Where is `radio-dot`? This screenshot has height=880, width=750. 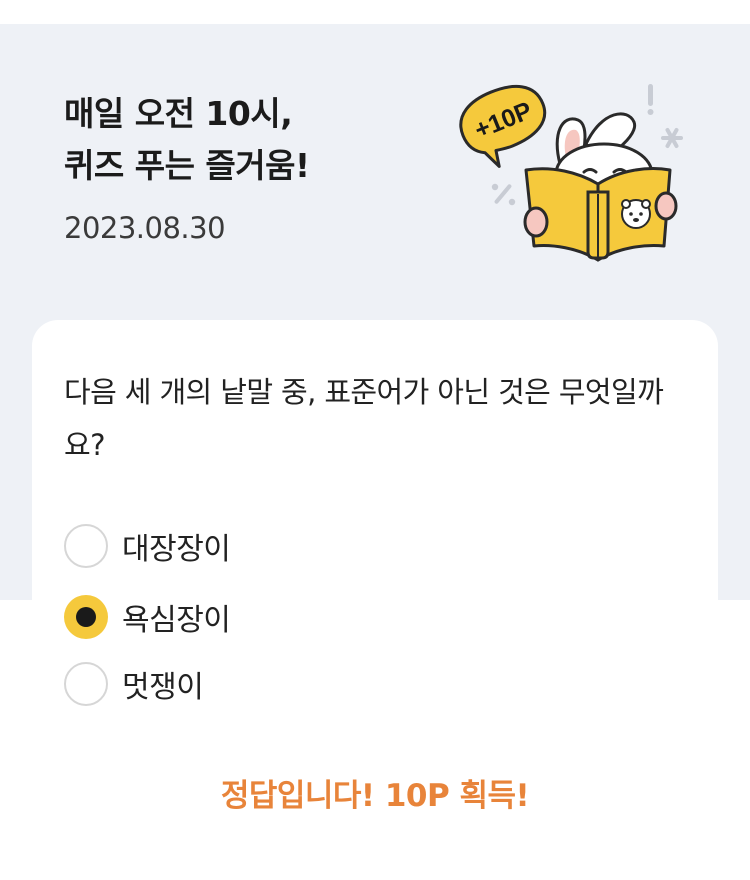
radio-dot is located at coordinates (86, 617).